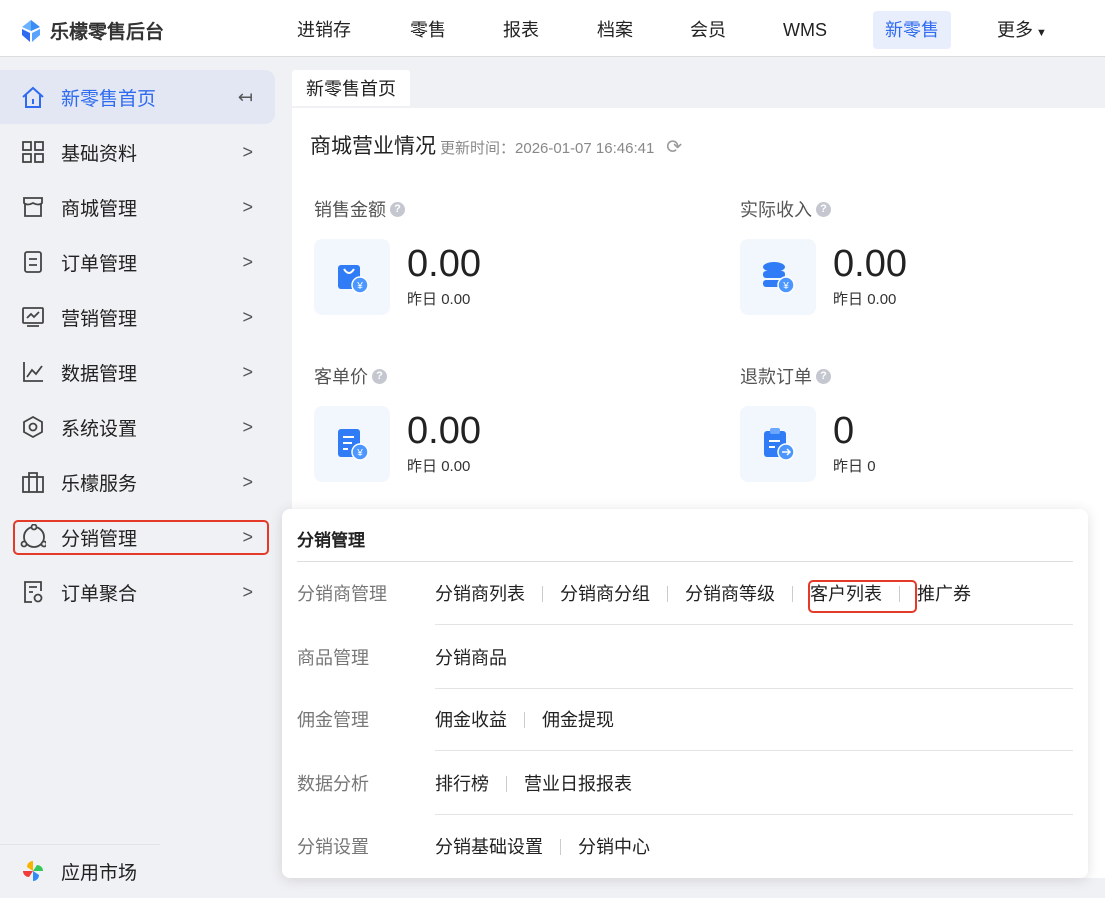 This screenshot has width=1105, height=898. I want to click on link-distribution-basic-settings: 分销基础设置, so click(489, 847).